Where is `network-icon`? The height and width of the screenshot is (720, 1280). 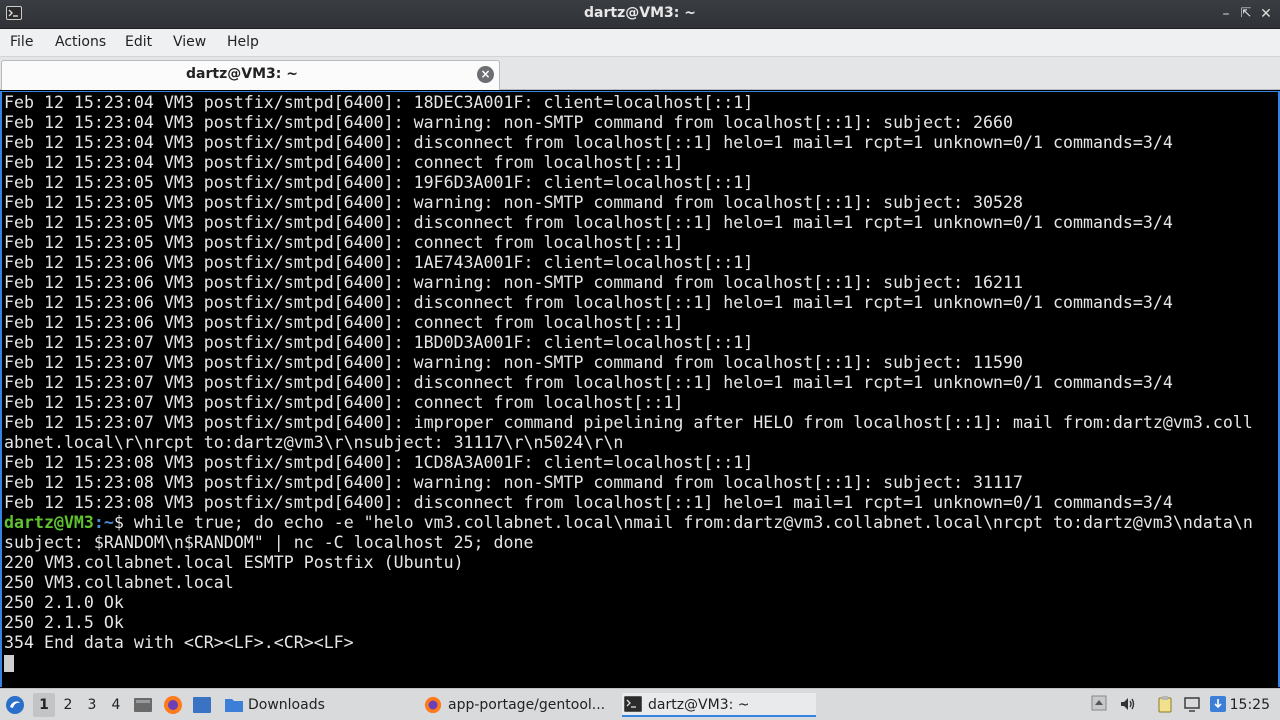 network-icon is located at coordinates (1192, 704).